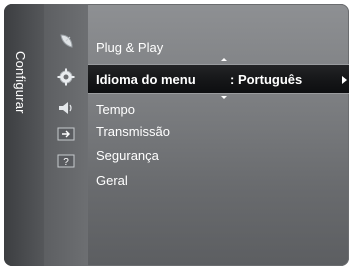 The image size is (355, 271). Describe the element at coordinates (224, 97) in the screenshot. I see `scroll-down-icon` at that location.